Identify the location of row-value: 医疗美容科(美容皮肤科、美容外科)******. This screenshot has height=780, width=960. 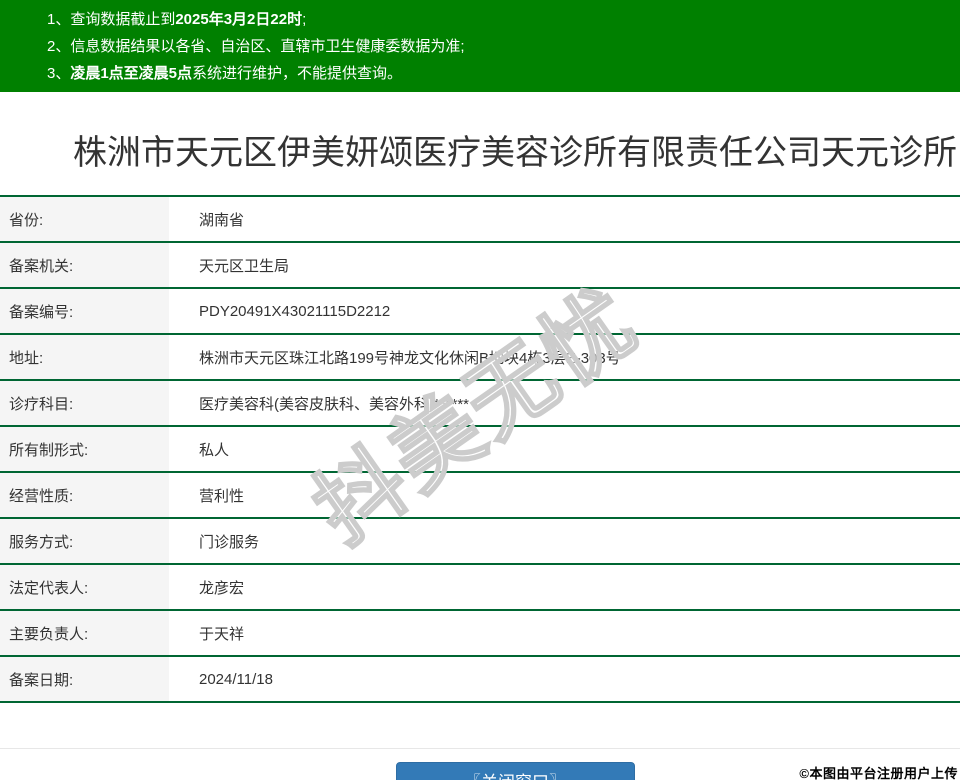
(564, 403).